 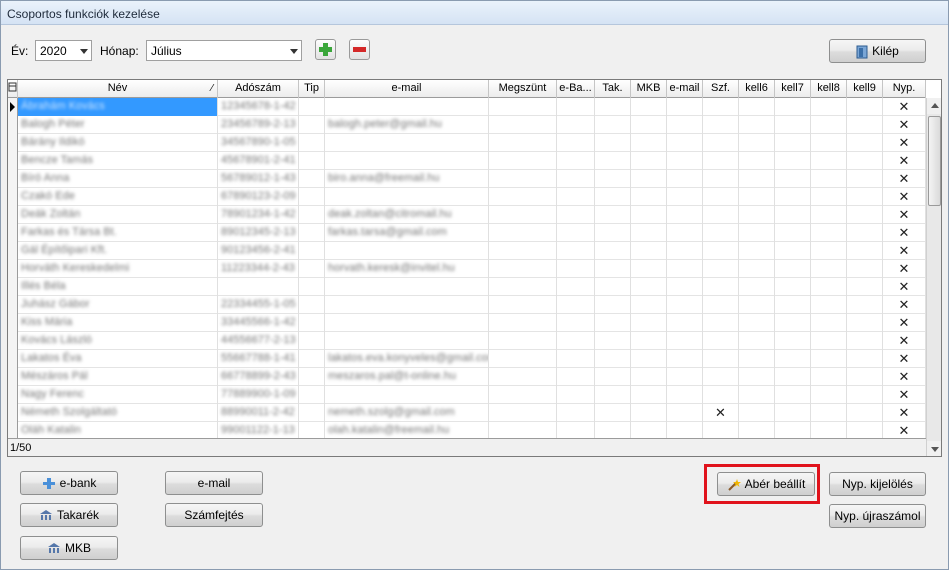 I want to click on vertical-scrollbar, so click(x=933, y=277).